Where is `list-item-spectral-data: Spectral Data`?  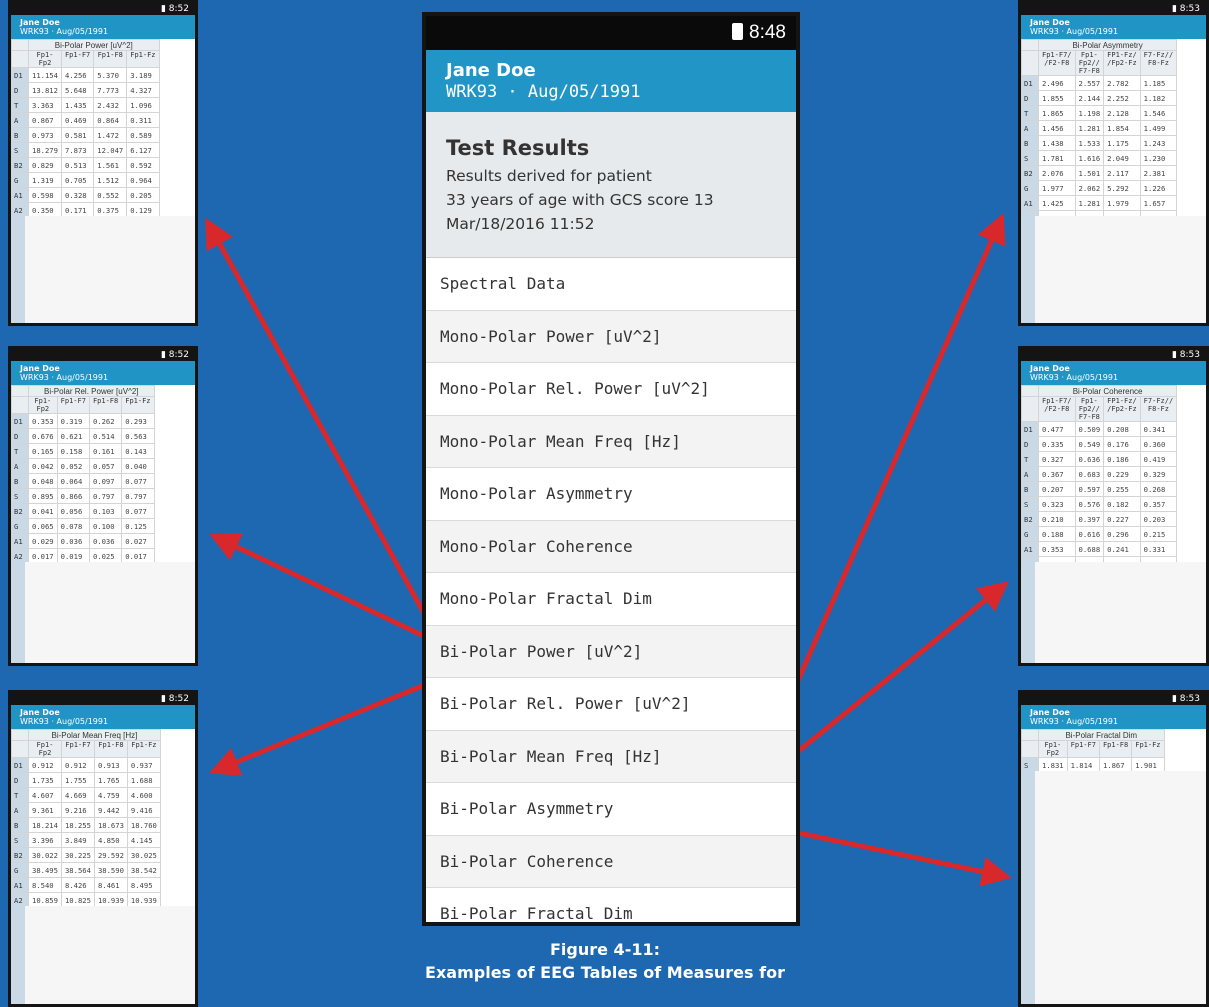
list-item-spectral-data: Spectral Data is located at coordinates (611, 284).